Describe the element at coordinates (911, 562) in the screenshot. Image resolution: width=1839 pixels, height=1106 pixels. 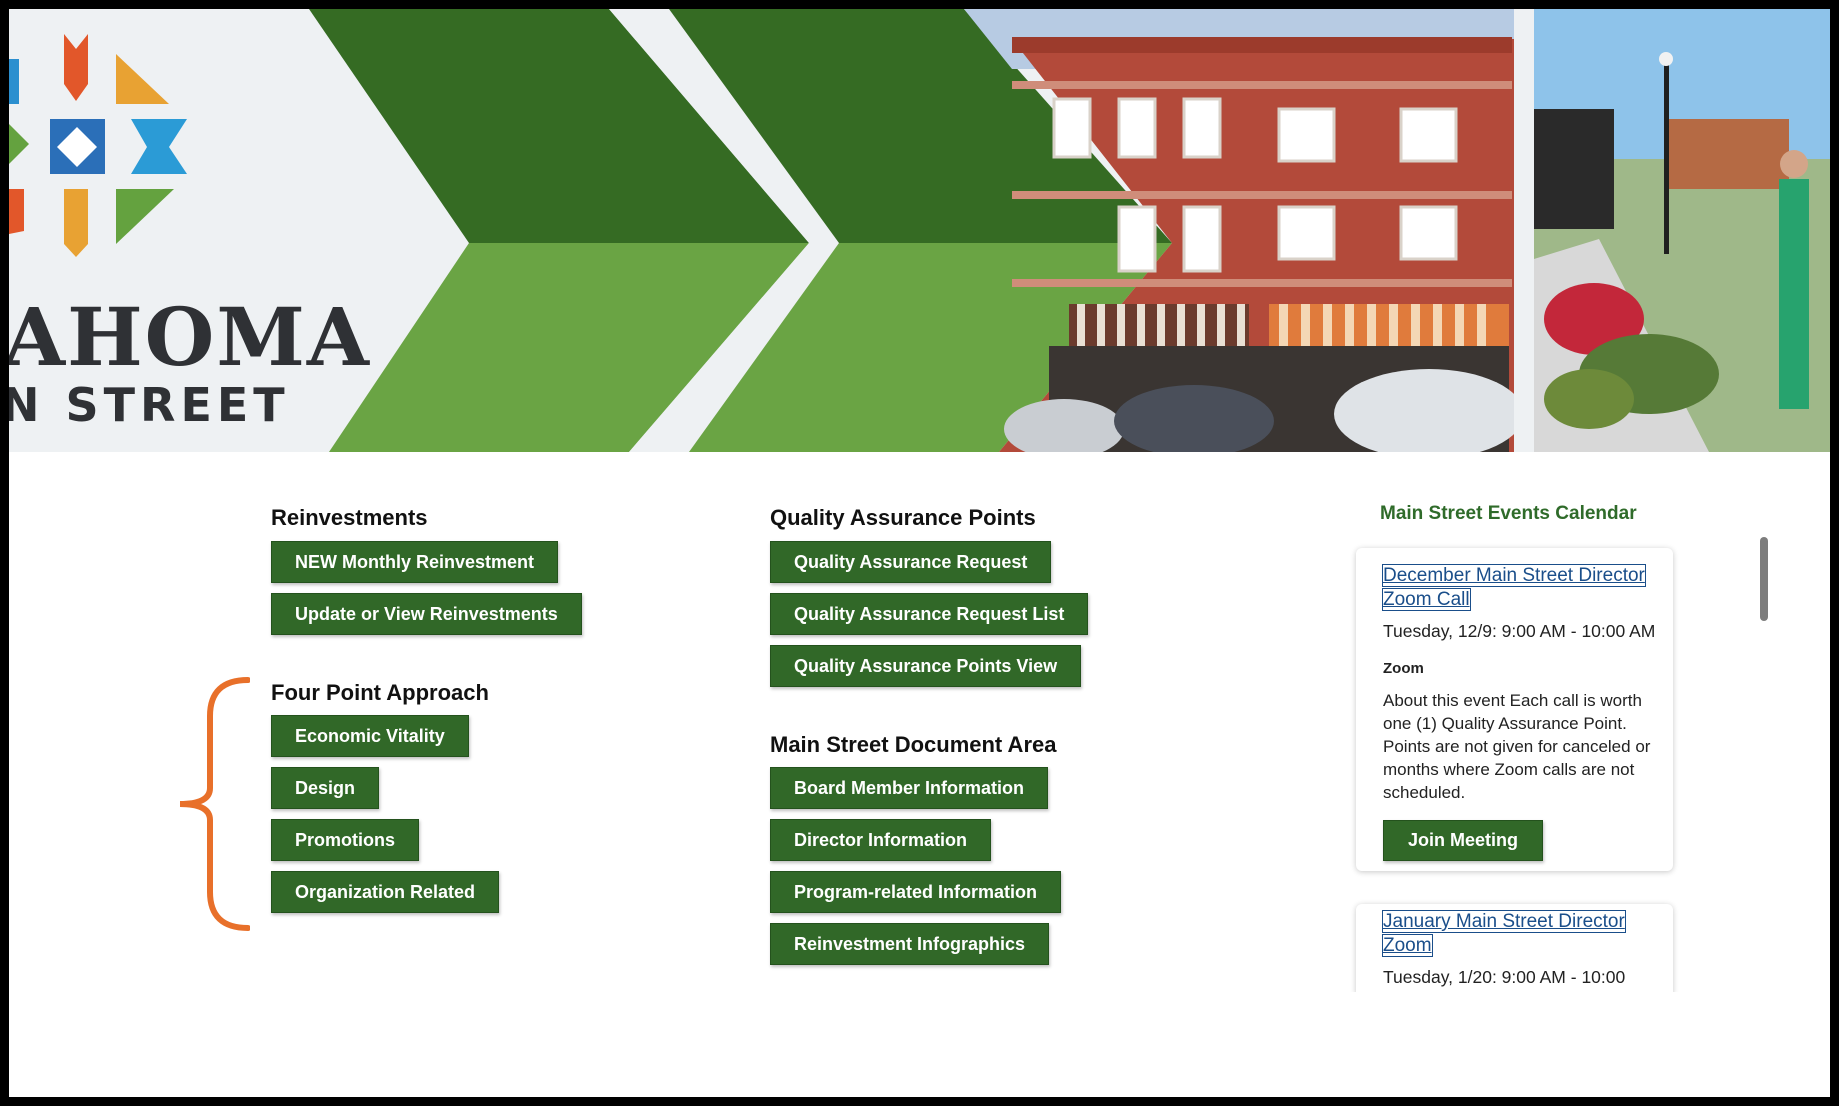
I see `quality-assurance-request-button: Quality Assurance Request` at that location.